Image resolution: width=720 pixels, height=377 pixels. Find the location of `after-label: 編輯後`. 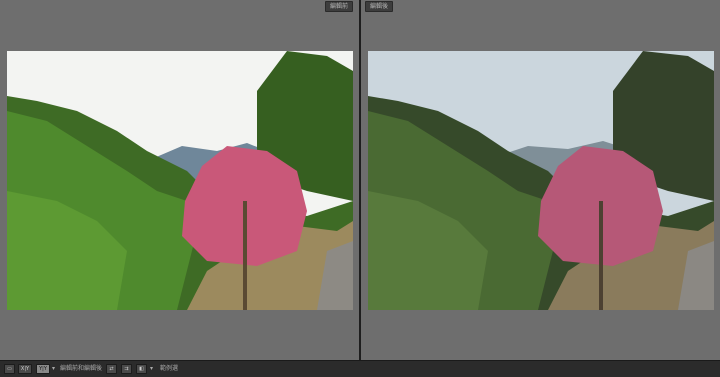

after-label: 編輯後 is located at coordinates (379, 6).